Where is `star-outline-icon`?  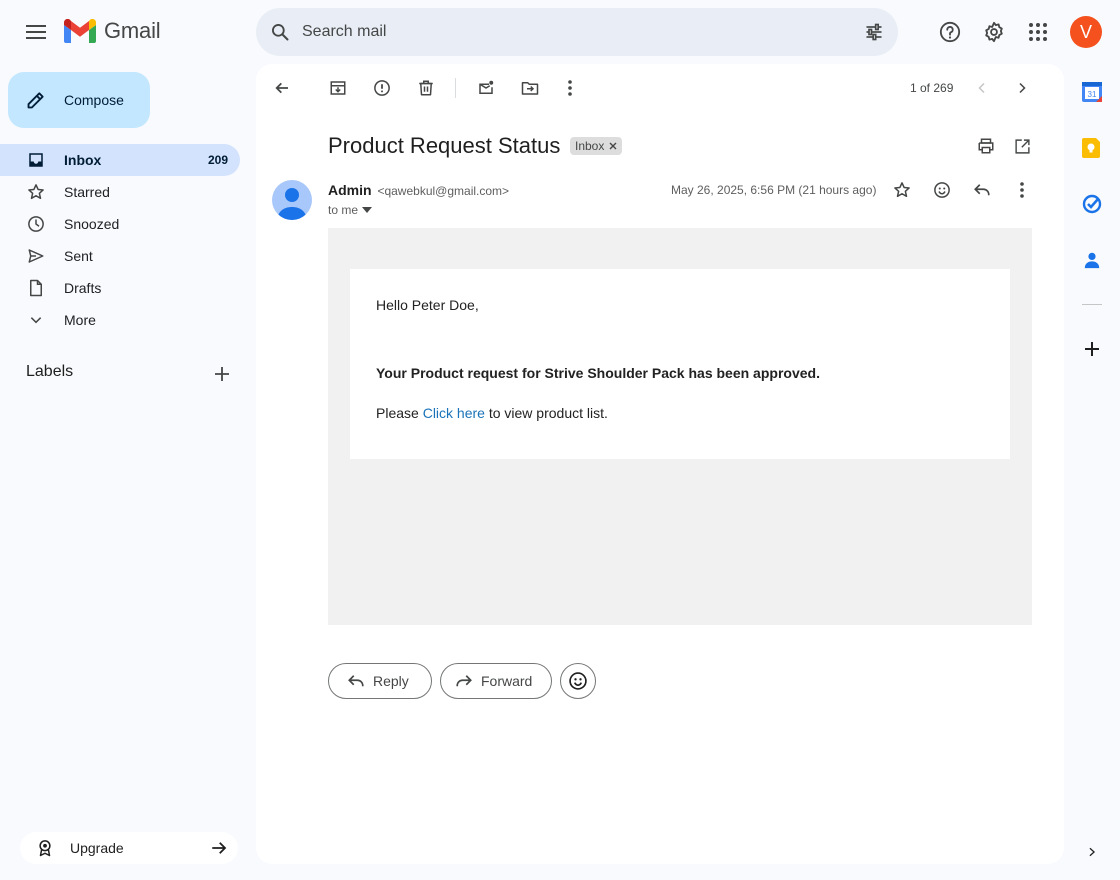 star-outline-icon is located at coordinates (902, 190).